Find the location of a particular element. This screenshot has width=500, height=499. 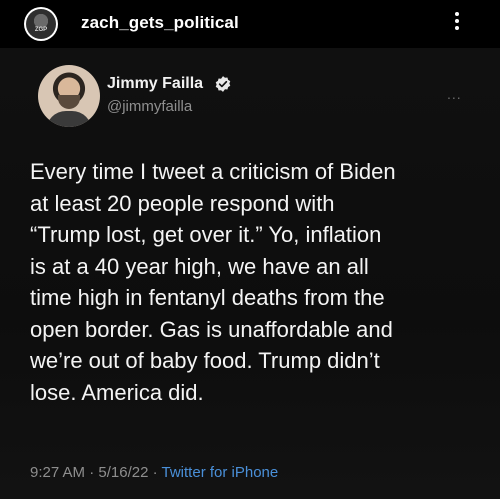

tweet-line: lose. America did. is located at coordinates (117, 392).